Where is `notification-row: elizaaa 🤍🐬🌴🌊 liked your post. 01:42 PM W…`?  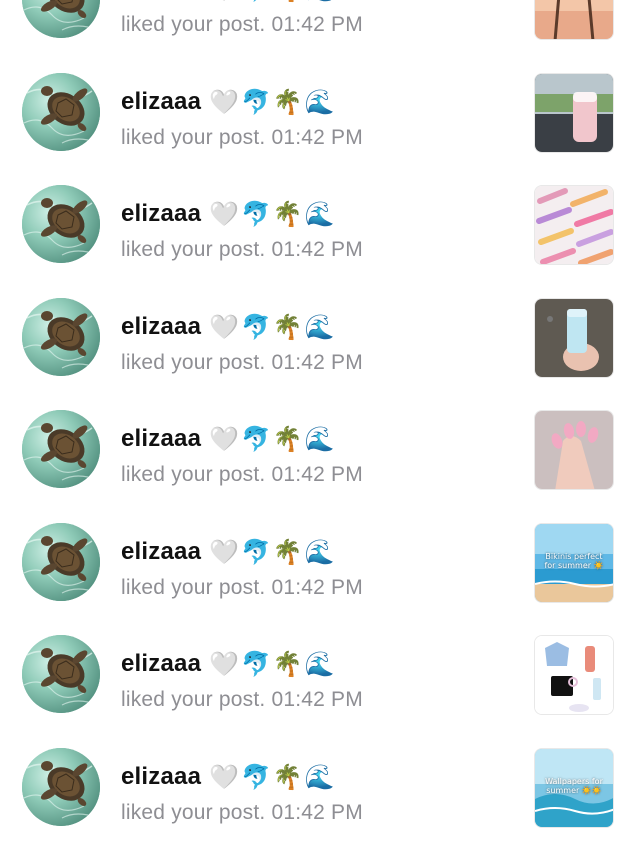 notification-row: elizaaa 🤍🐬🌴🌊 liked your post. 01:42 PM W… is located at coordinates (320, 789).